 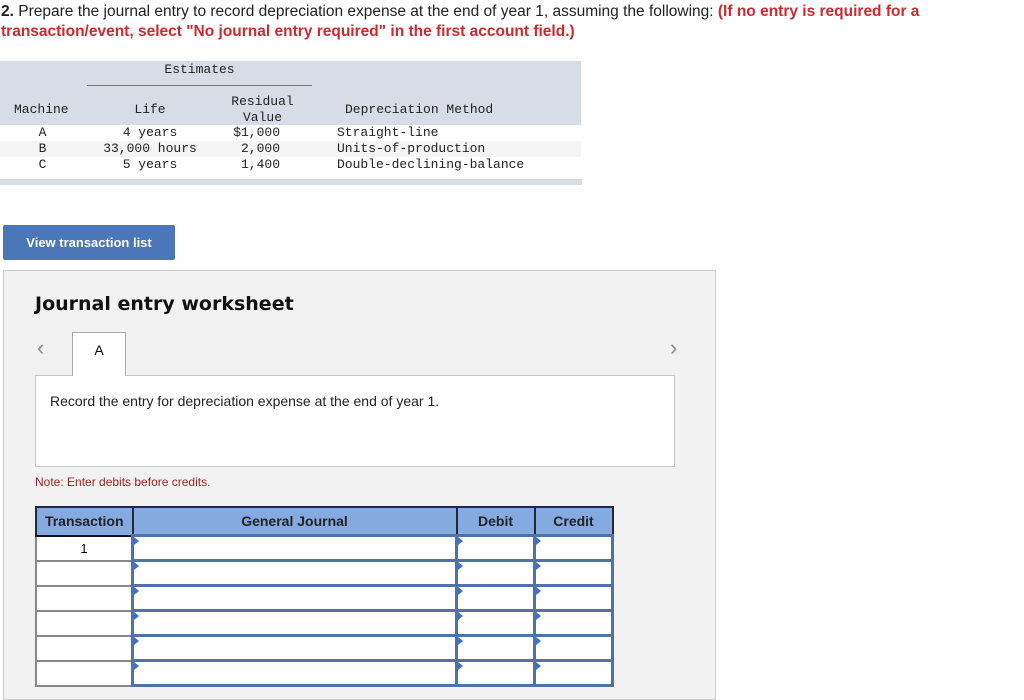 I want to click on cell-residual: 1,400, so click(x=260, y=164).